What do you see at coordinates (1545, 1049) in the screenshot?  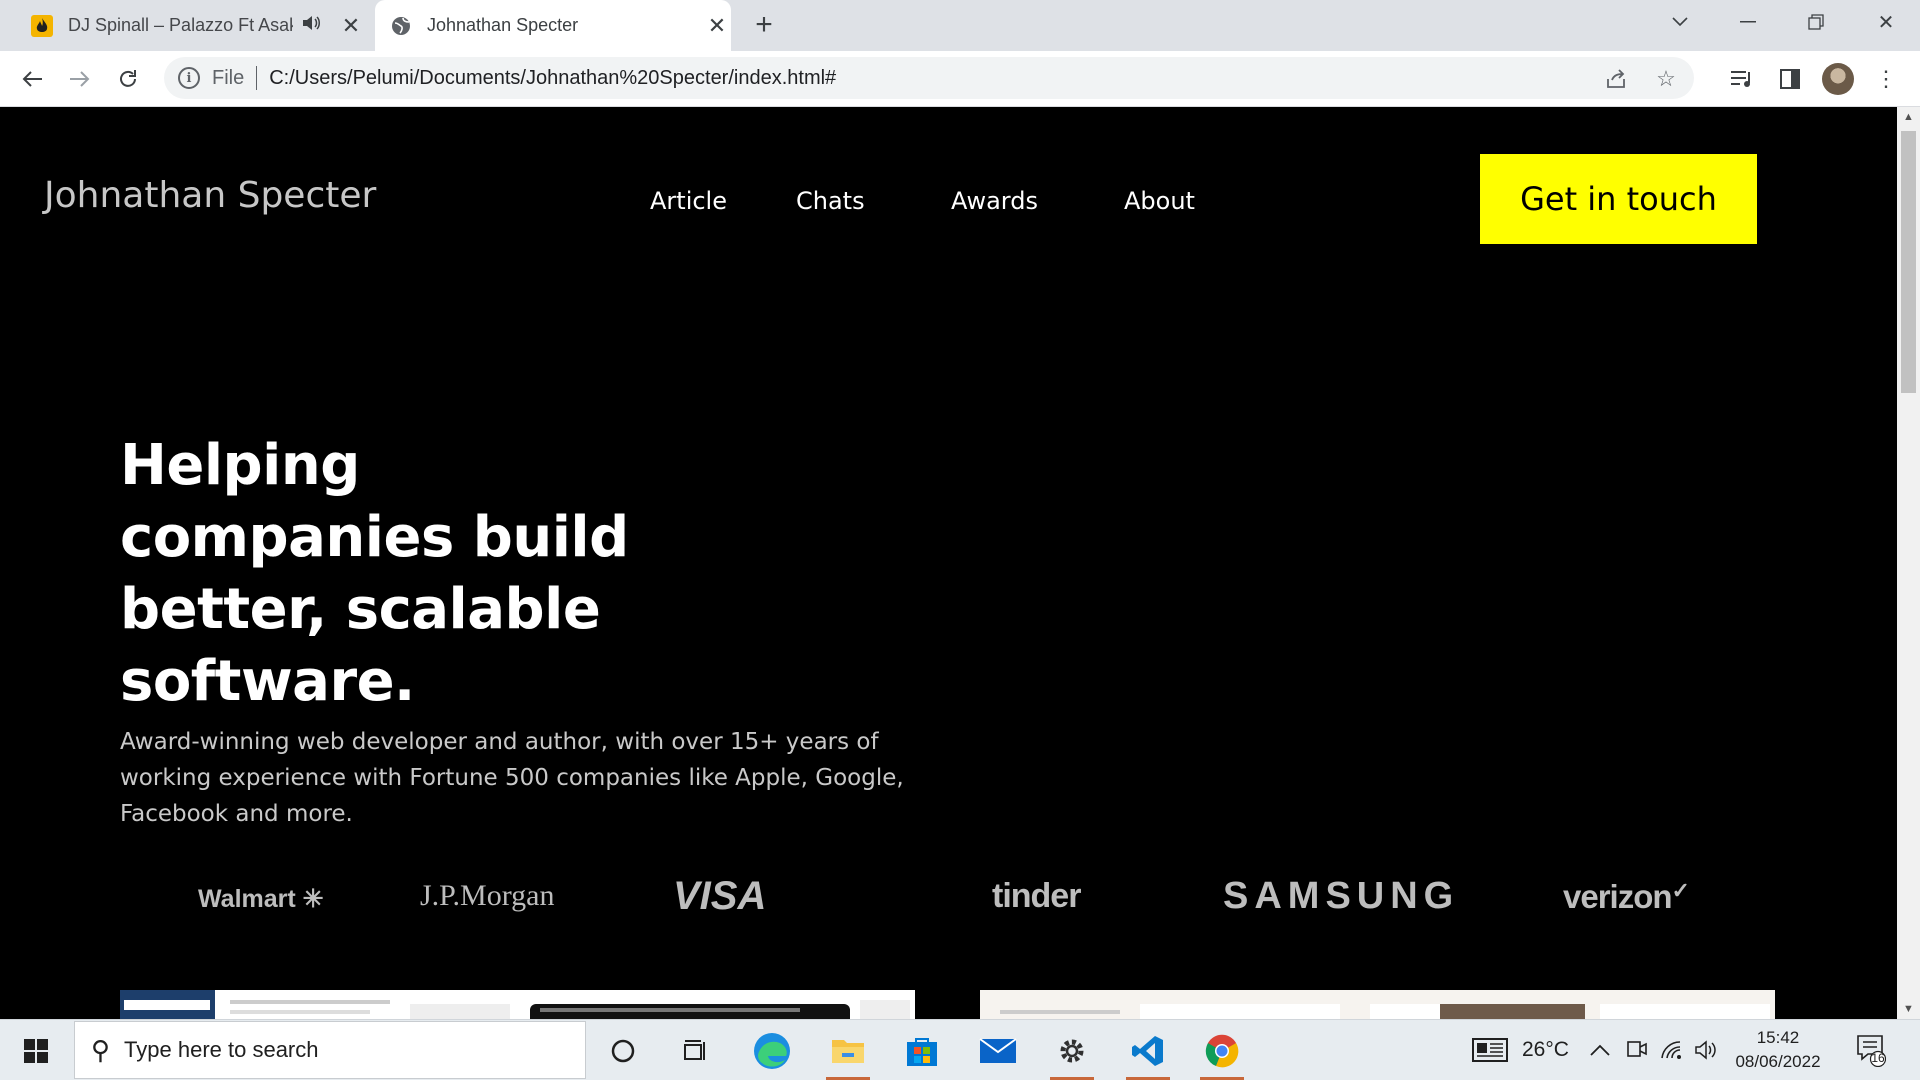 I see `weather-temperature: 26°C` at bounding box center [1545, 1049].